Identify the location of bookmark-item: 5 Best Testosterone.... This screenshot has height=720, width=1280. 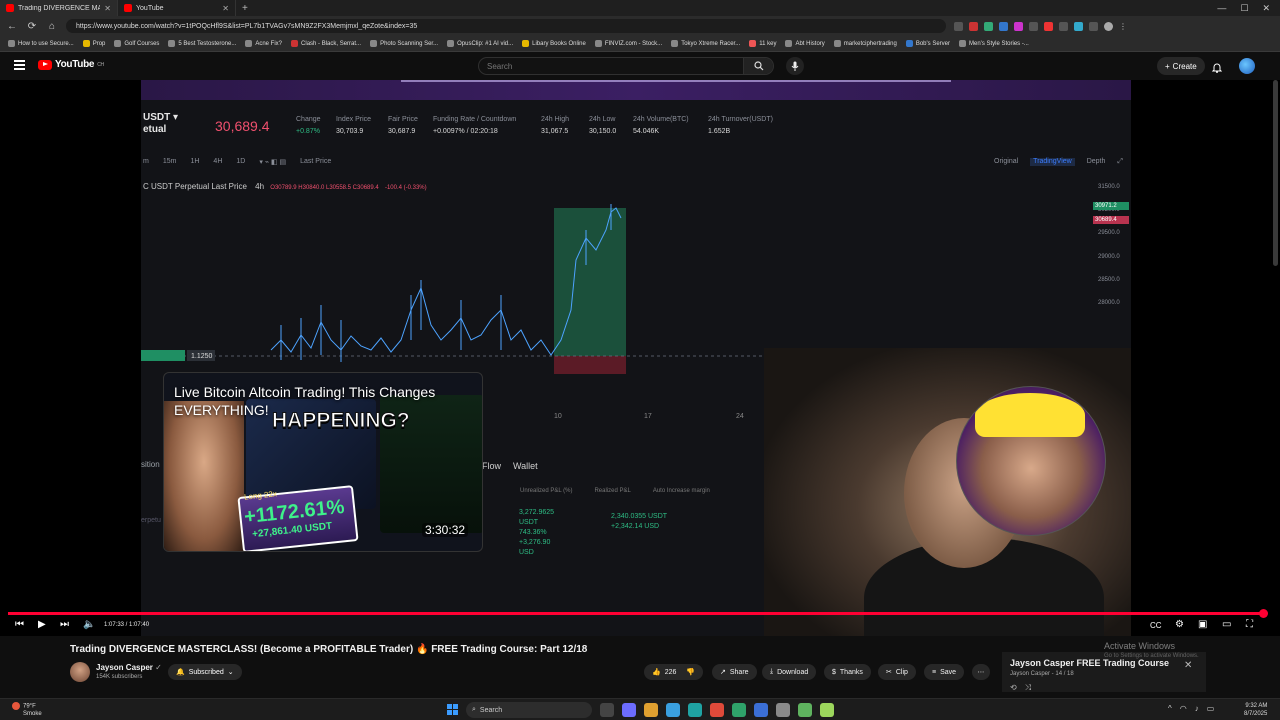
(202, 43).